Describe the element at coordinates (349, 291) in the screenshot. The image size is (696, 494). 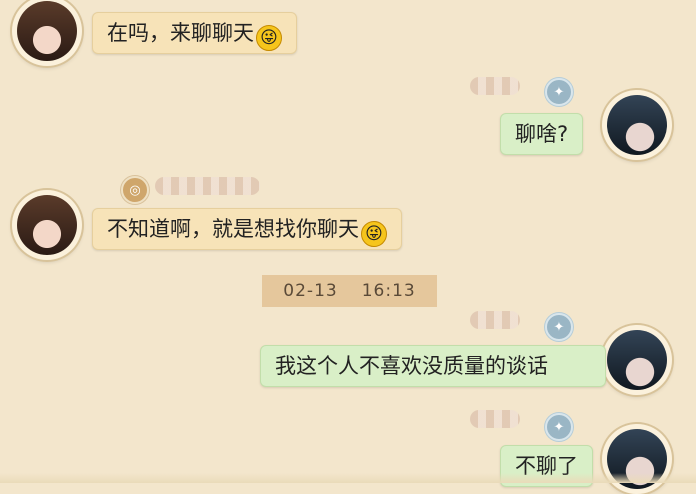
I see `timestamp-divider: 02-13 16:13` at that location.